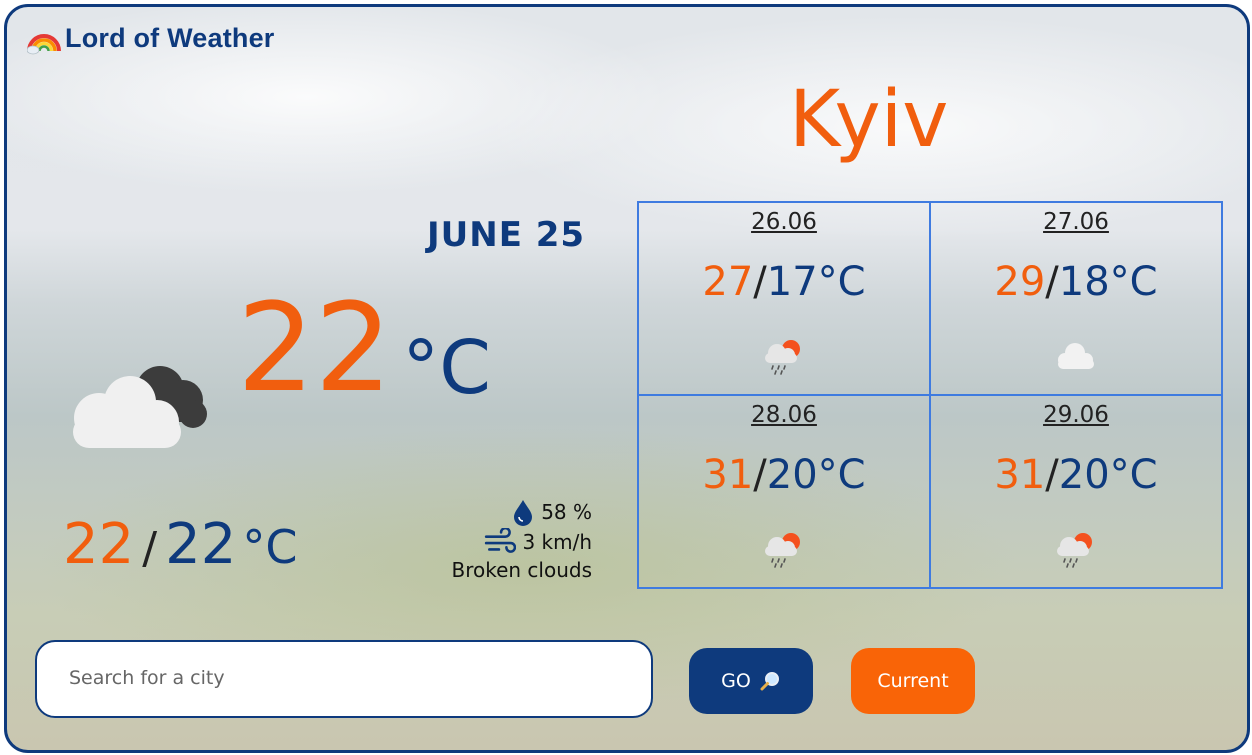 This screenshot has width=1252, height=755. Describe the element at coordinates (501, 540) in the screenshot. I see `wind-icon` at that location.